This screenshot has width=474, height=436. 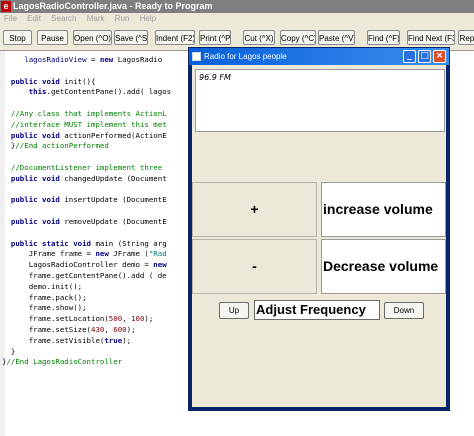 I want to click on frequency-display: 96.9 FM, so click(x=320, y=100).